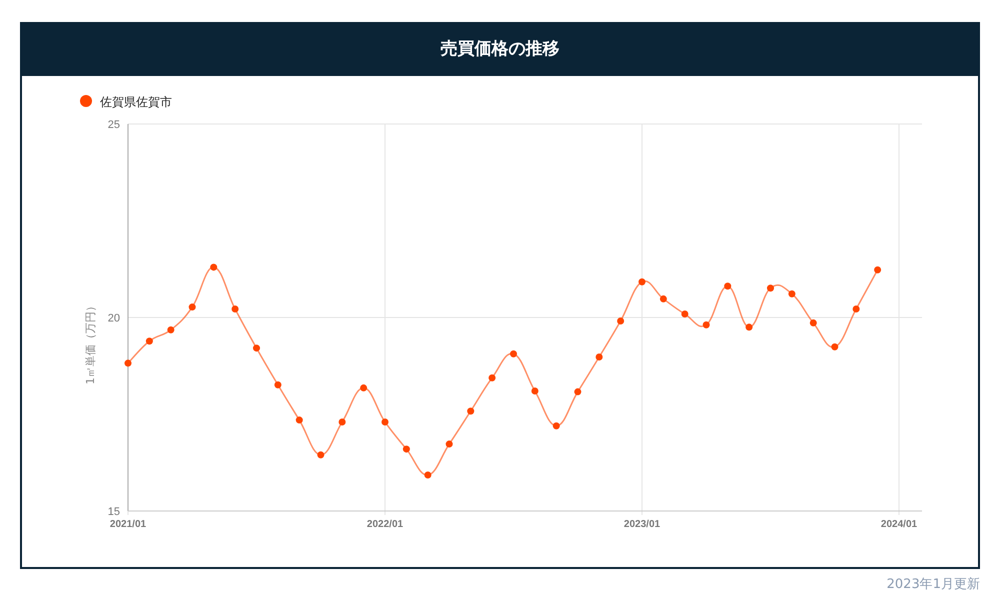  What do you see at coordinates (136, 102) in the screenshot?
I see `legend-label: 佐賀県佐賀市` at bounding box center [136, 102].